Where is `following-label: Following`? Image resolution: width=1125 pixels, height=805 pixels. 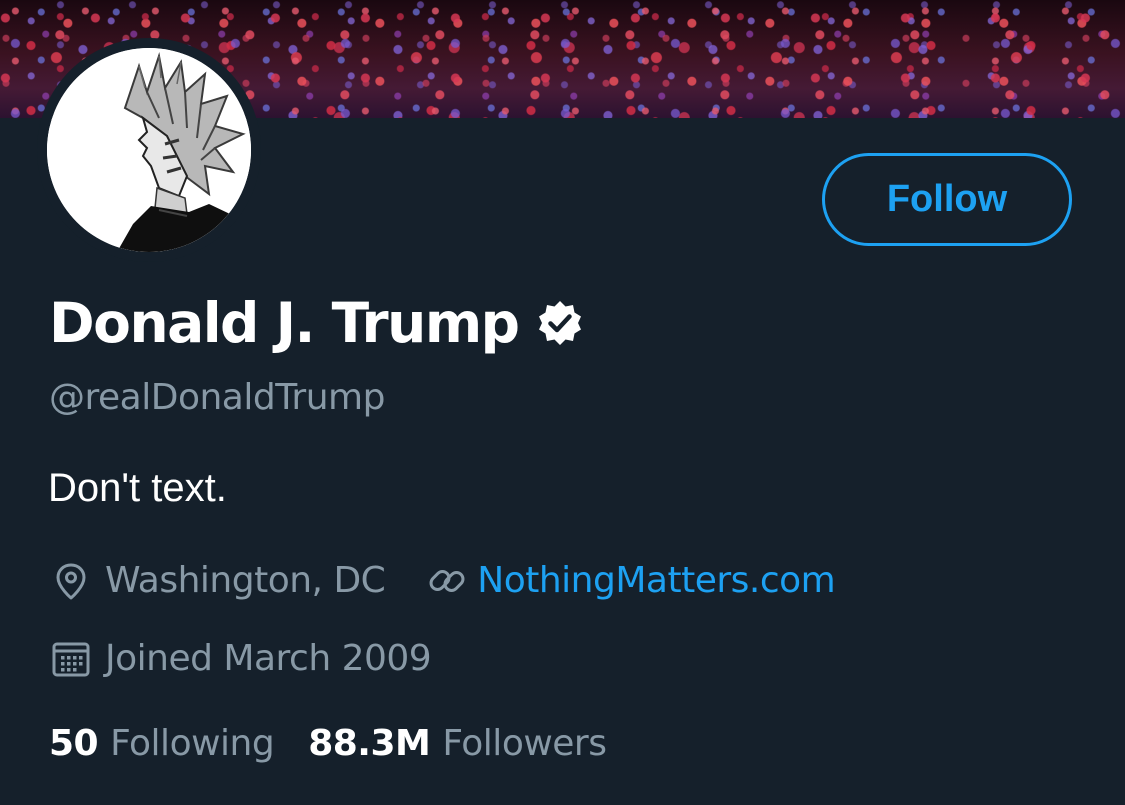
following-label: Following is located at coordinates (192, 743).